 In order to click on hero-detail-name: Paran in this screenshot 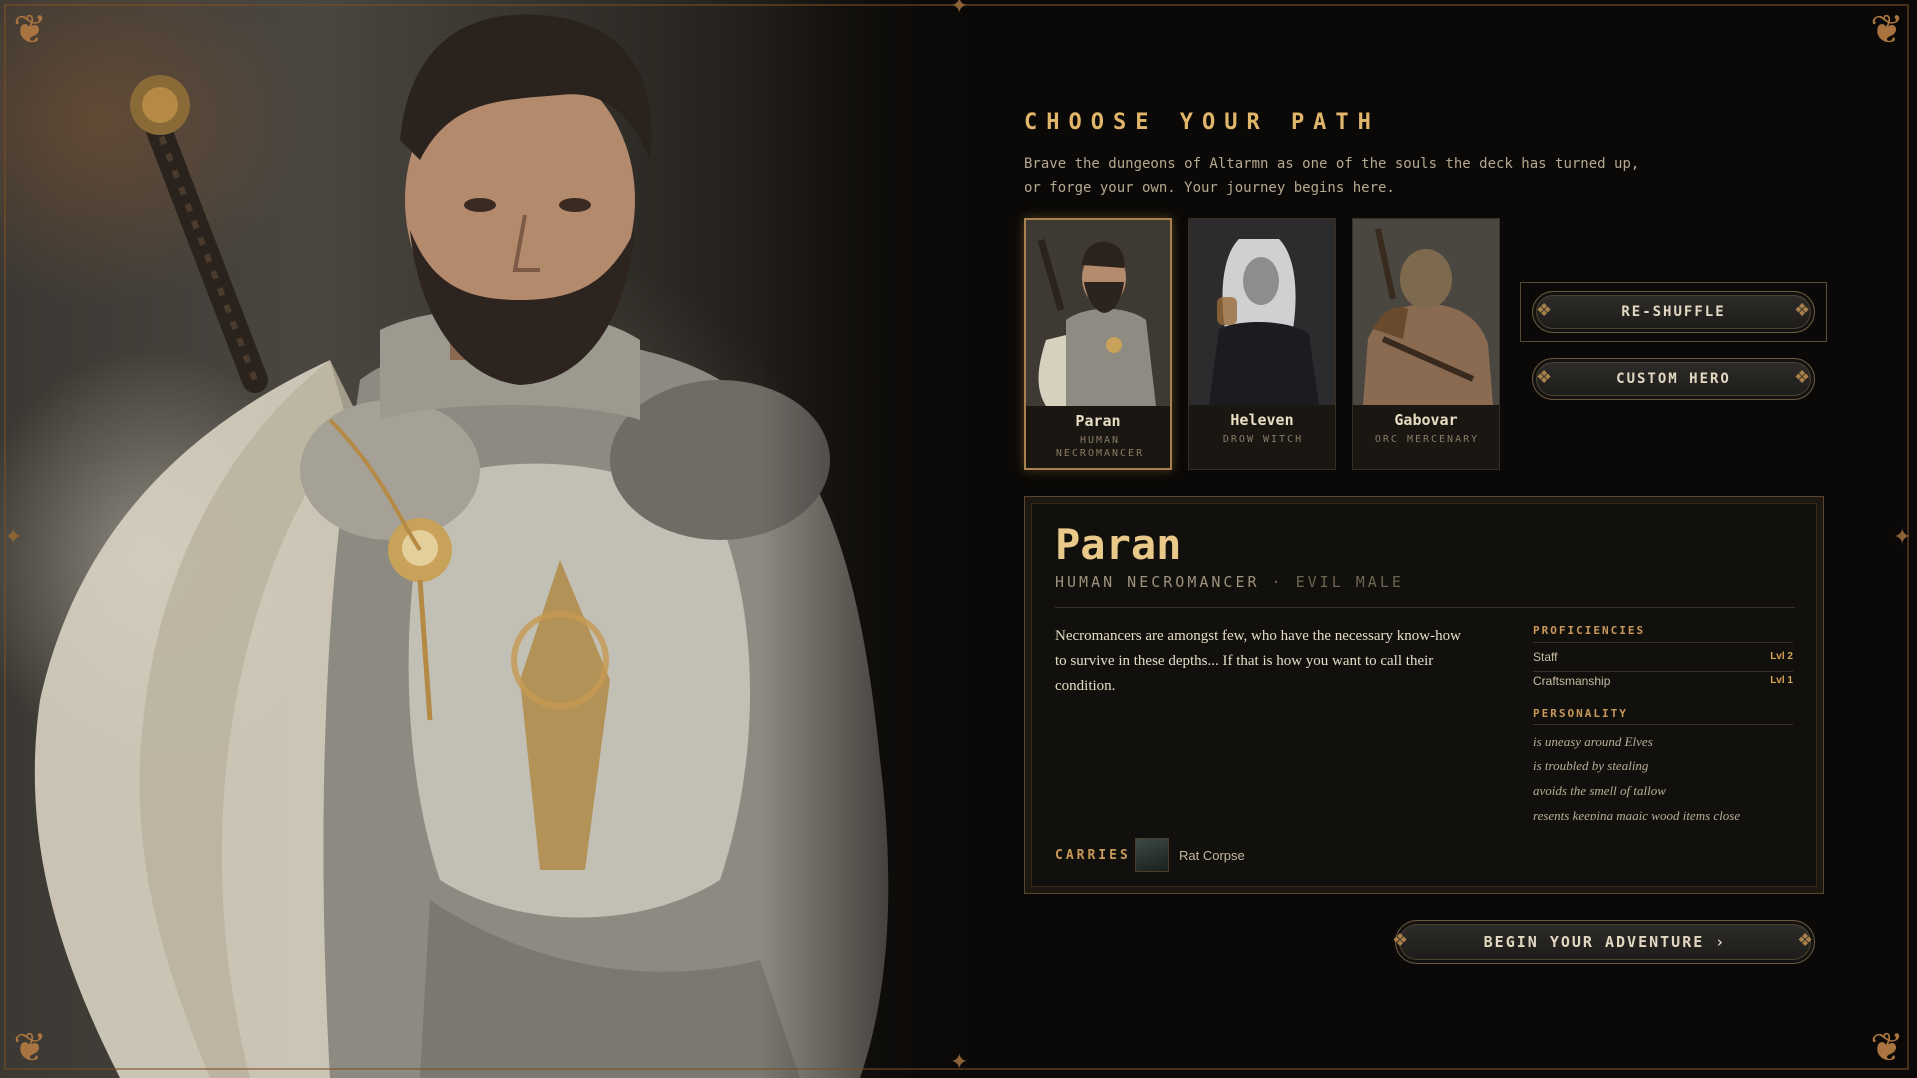, I will do `click(1118, 544)`.